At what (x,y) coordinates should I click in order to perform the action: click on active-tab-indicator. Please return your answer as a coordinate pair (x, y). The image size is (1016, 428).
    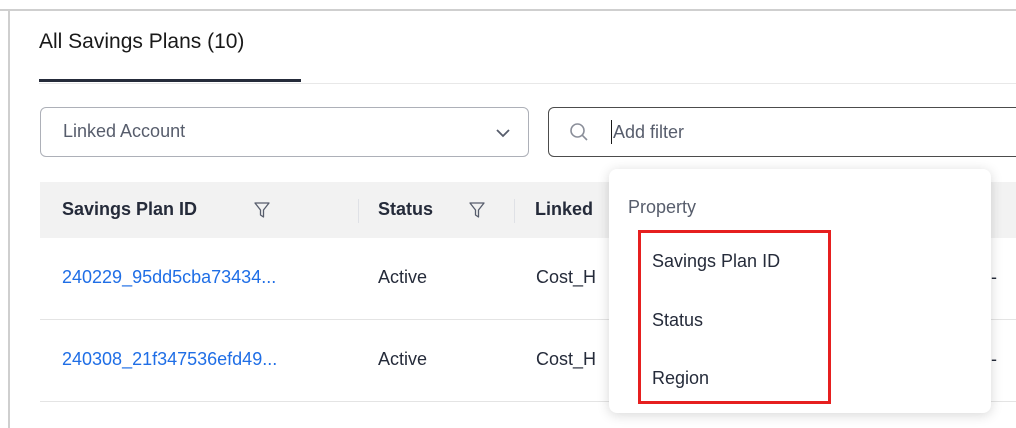
    Looking at the image, I should click on (170, 80).